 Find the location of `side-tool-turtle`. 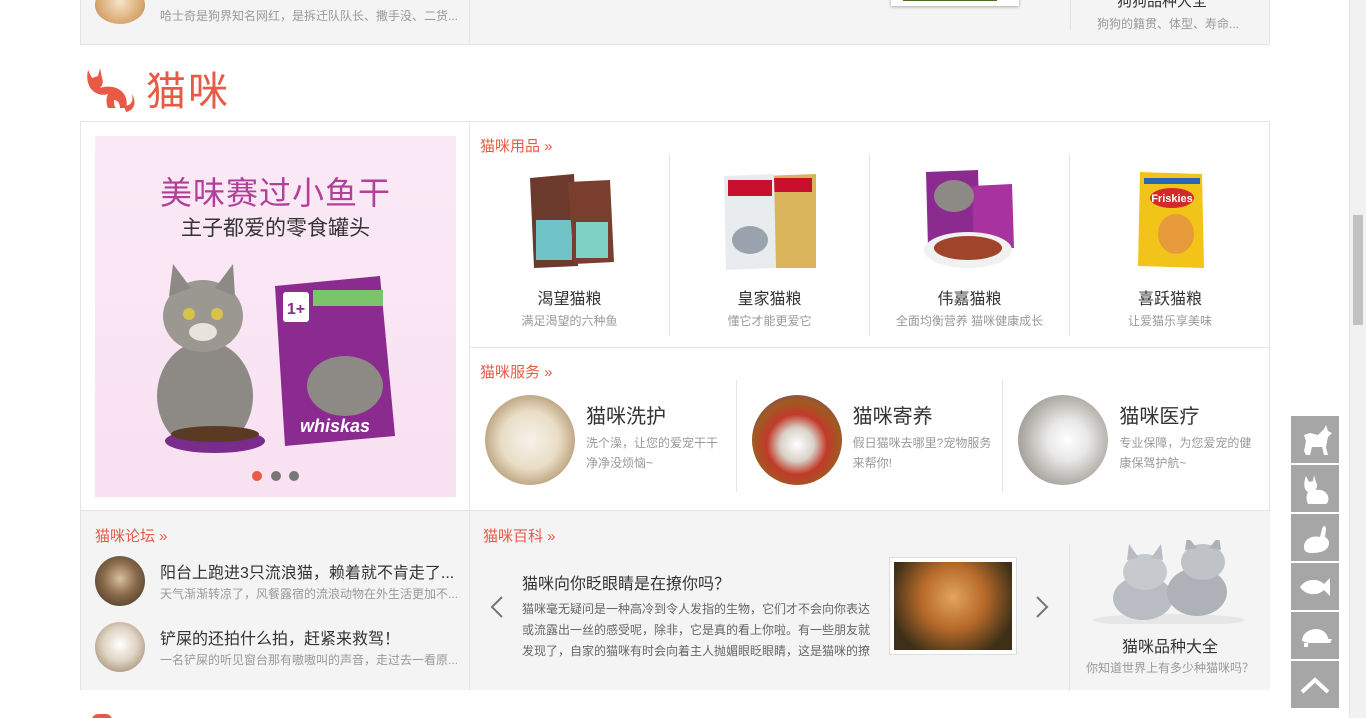

side-tool-turtle is located at coordinates (1315, 635).